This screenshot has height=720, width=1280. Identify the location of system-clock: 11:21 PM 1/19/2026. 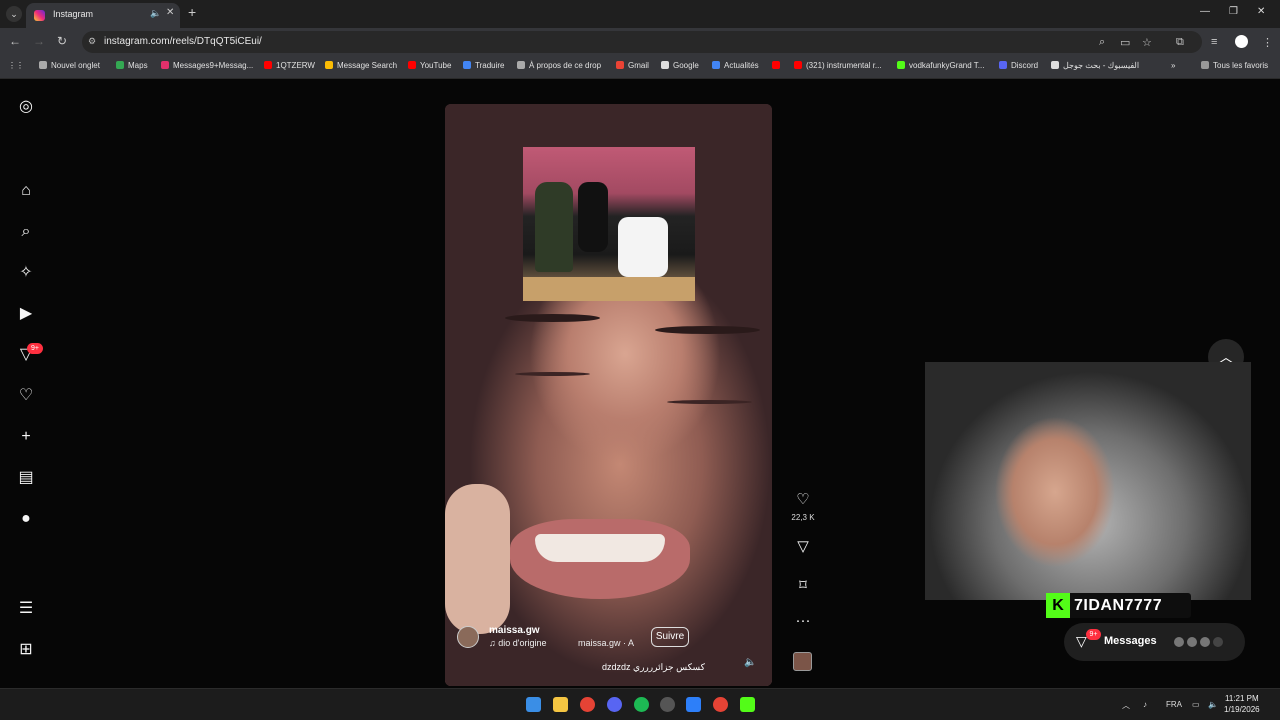
(1242, 704).